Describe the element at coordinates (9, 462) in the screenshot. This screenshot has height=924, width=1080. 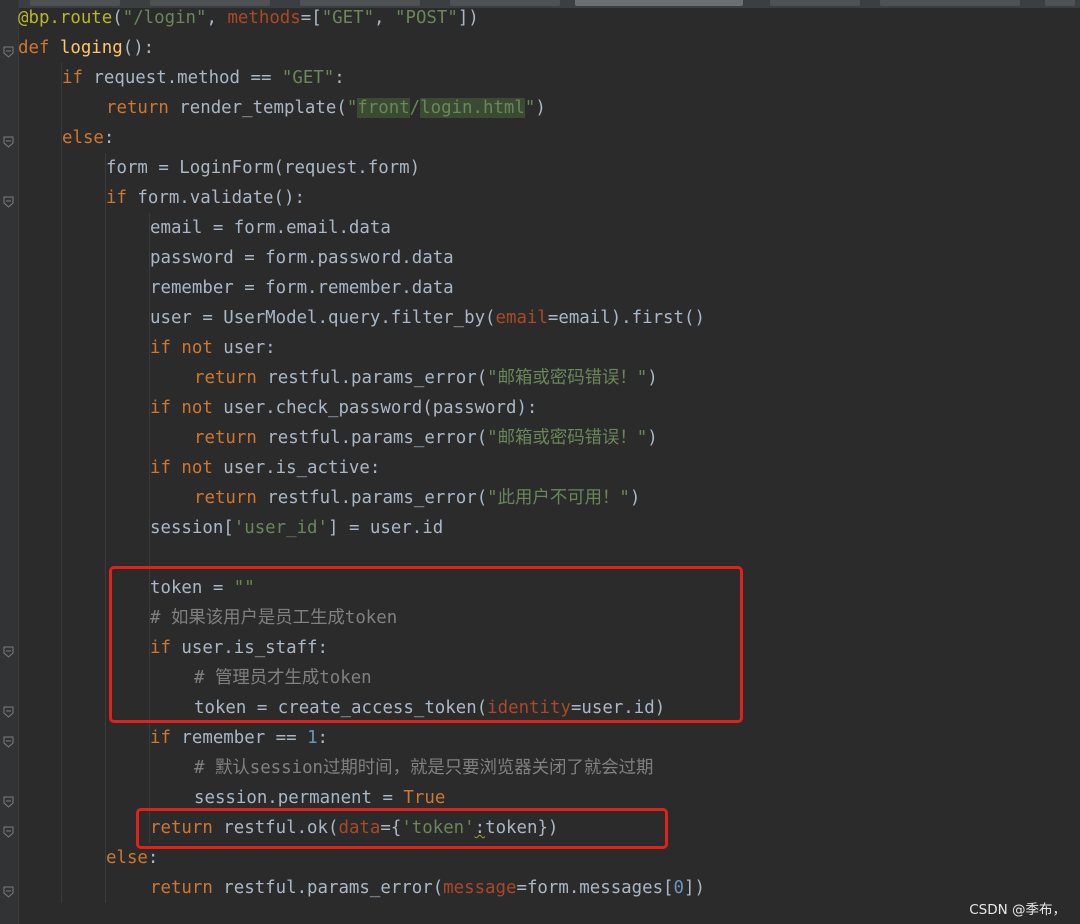
I see `editor-gutter` at that location.